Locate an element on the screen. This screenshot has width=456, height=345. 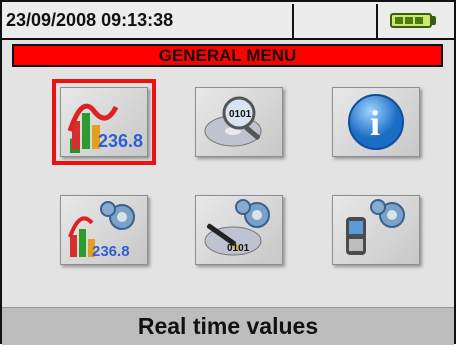
analyzer-settings-icon: 236.8 is located at coordinates (101, 230).